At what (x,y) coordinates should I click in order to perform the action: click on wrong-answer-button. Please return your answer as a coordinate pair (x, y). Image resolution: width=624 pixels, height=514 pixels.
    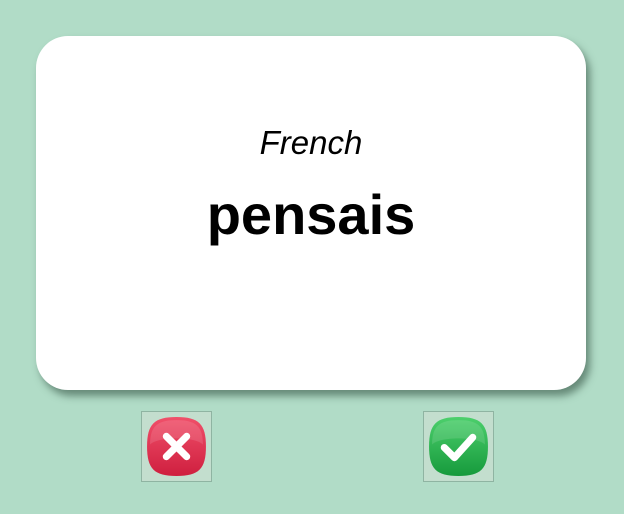
    Looking at the image, I should click on (176, 446).